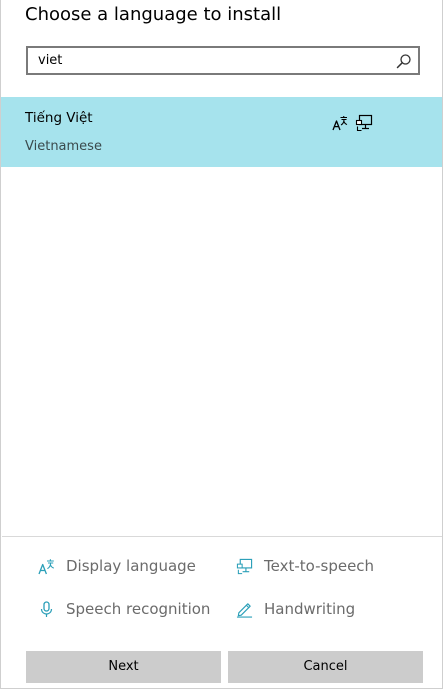 This screenshot has height=689, width=443. What do you see at coordinates (222, 536) in the screenshot?
I see `legend-divider` at bounding box center [222, 536].